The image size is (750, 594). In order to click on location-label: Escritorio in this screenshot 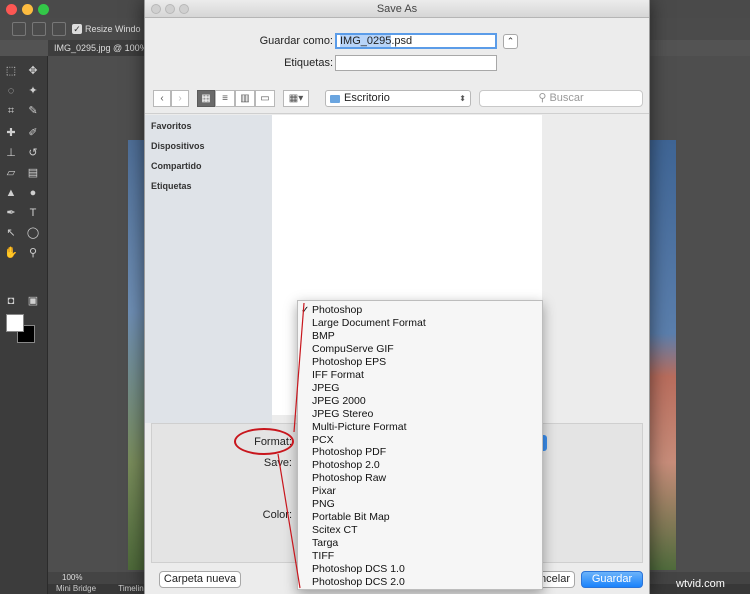, I will do `click(367, 98)`.